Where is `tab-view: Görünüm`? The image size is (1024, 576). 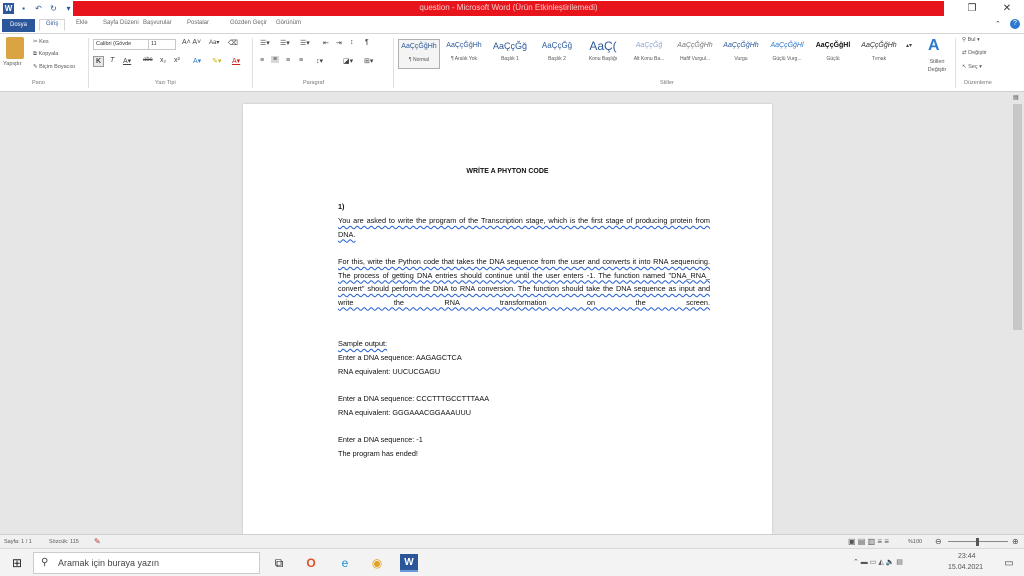 tab-view: Görünüm is located at coordinates (288, 26).